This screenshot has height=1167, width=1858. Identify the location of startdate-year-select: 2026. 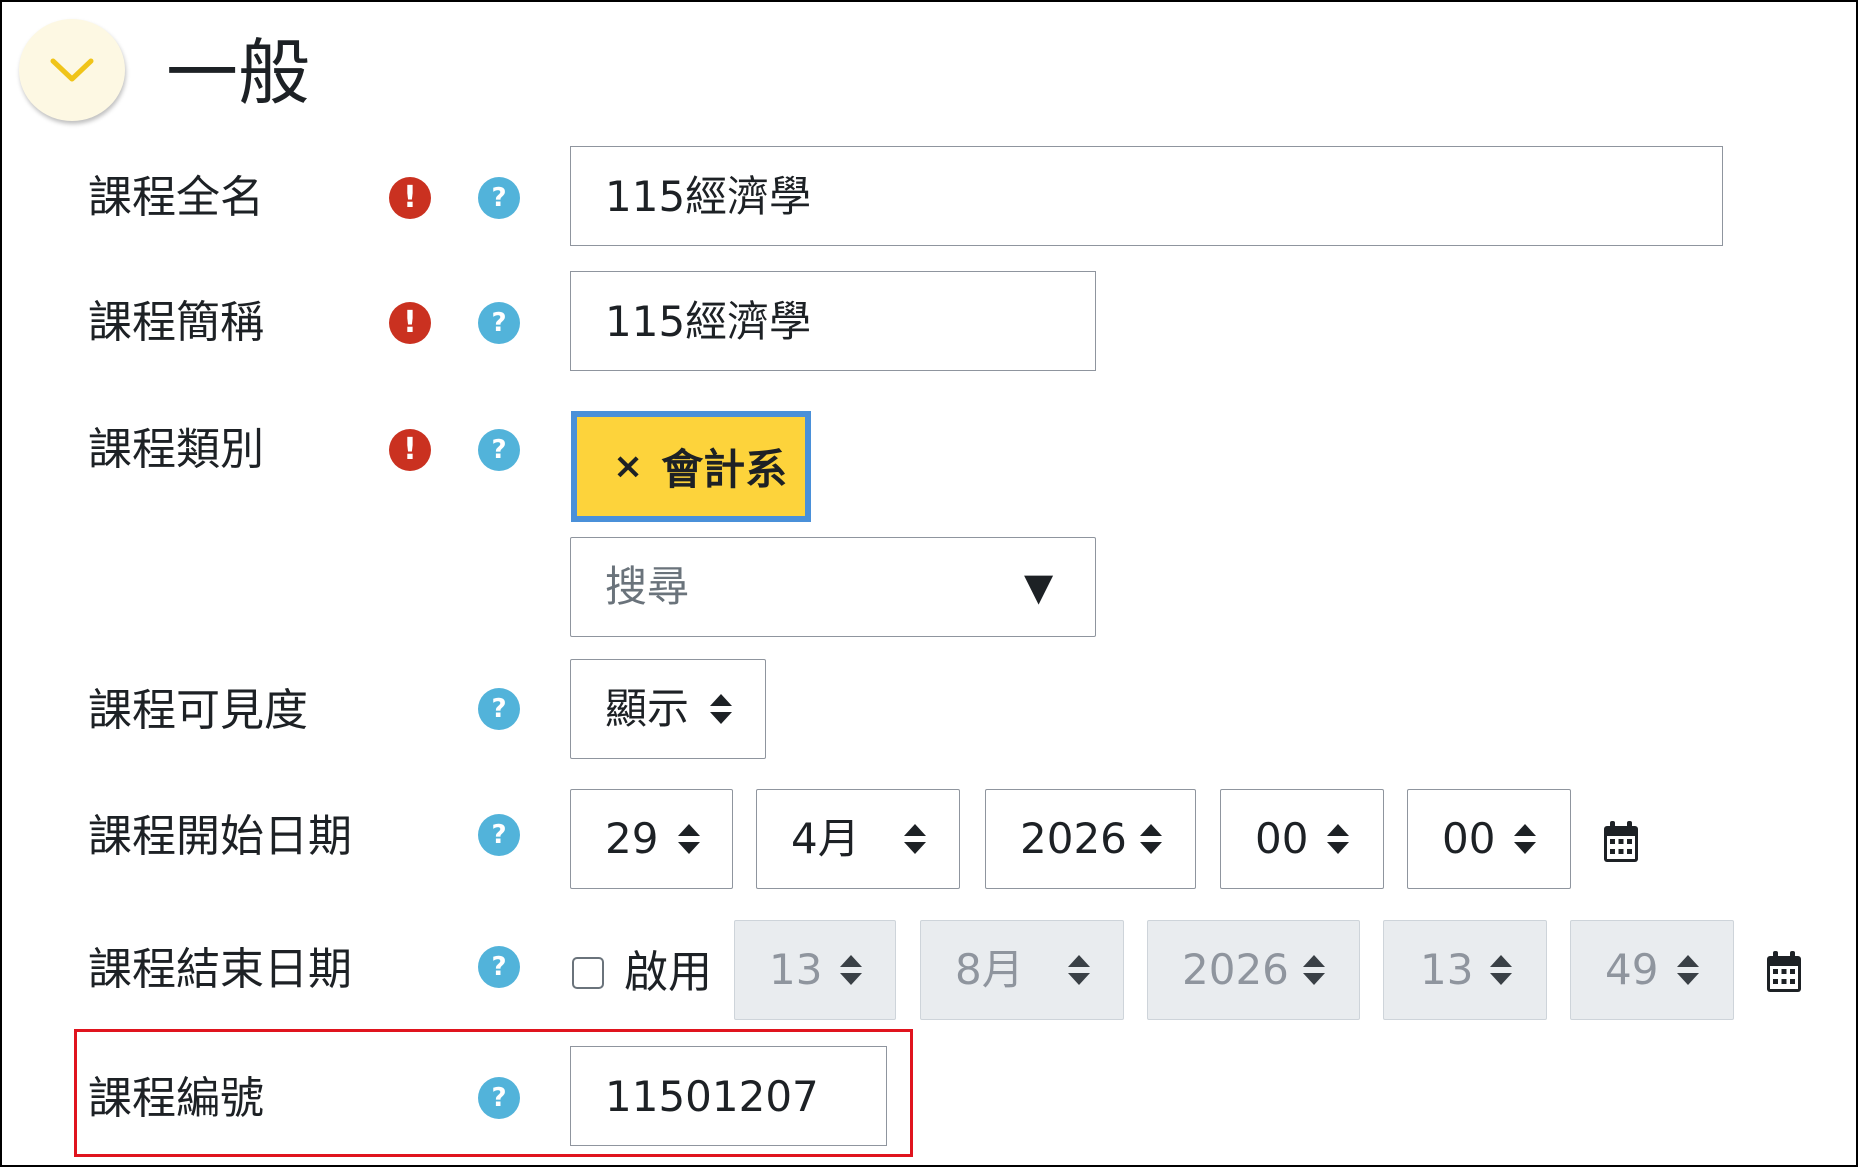
(1090, 839).